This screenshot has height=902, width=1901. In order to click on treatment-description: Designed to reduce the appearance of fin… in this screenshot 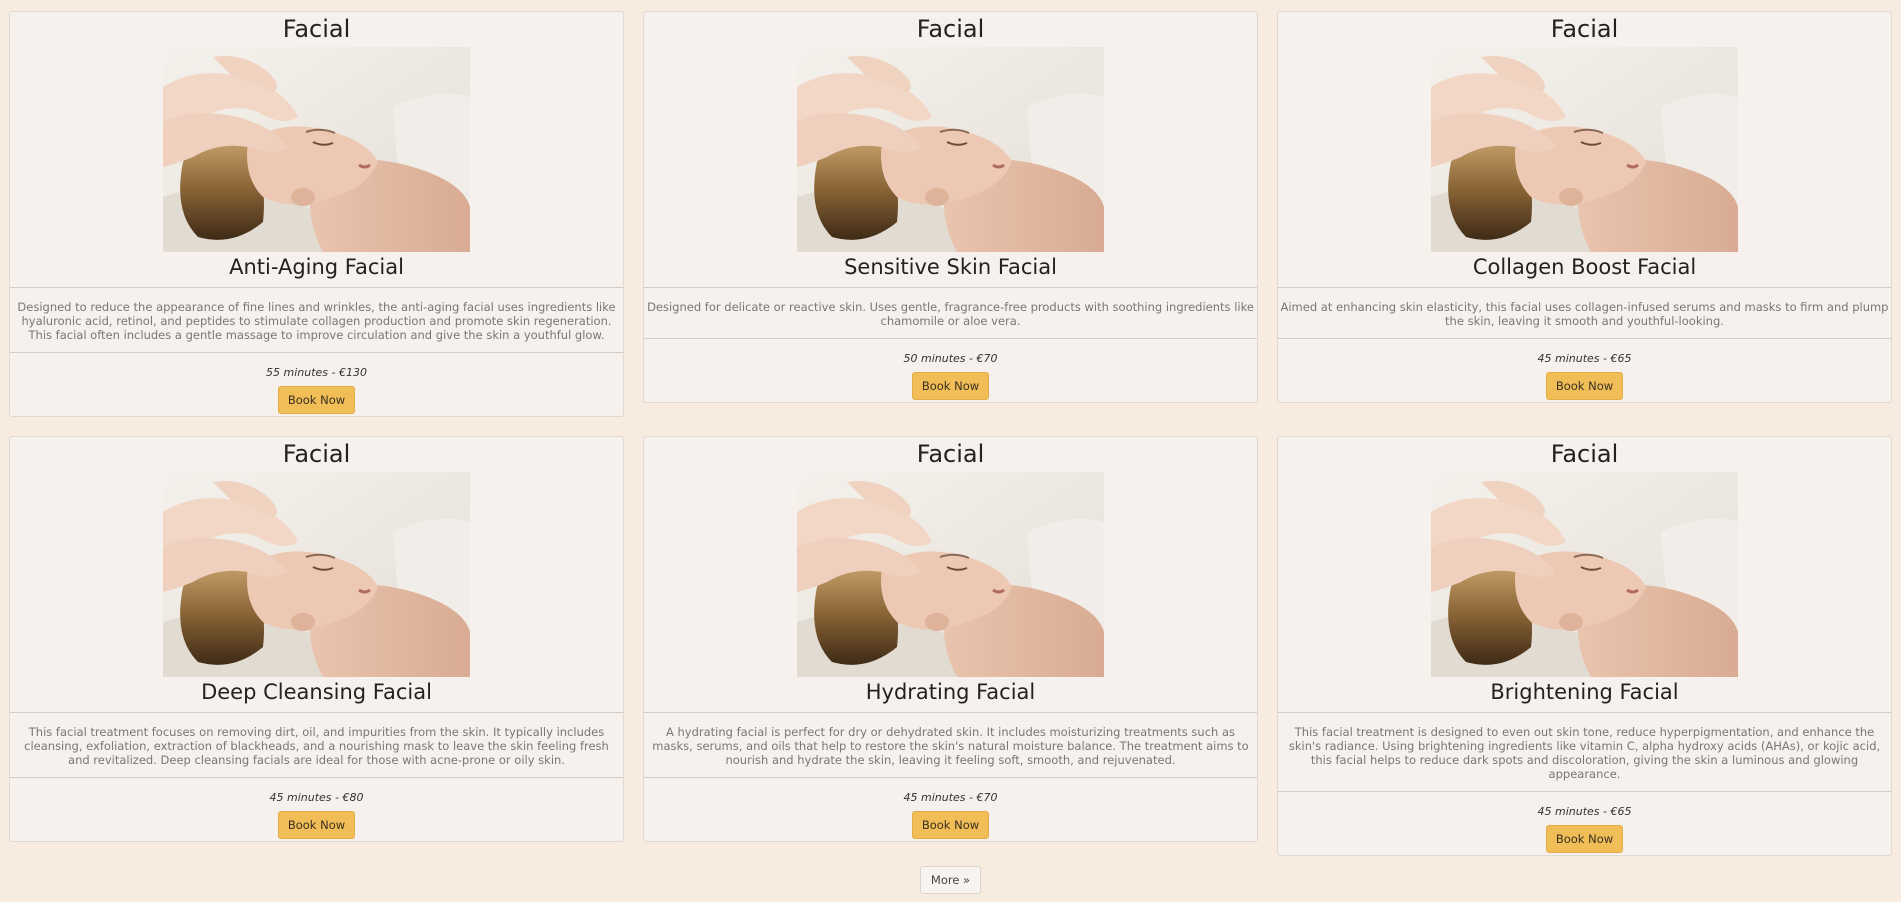, I will do `click(316, 320)`.